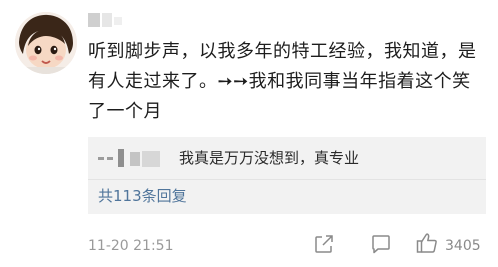  What do you see at coordinates (324, 244) in the screenshot?
I see `share-icon` at bounding box center [324, 244].